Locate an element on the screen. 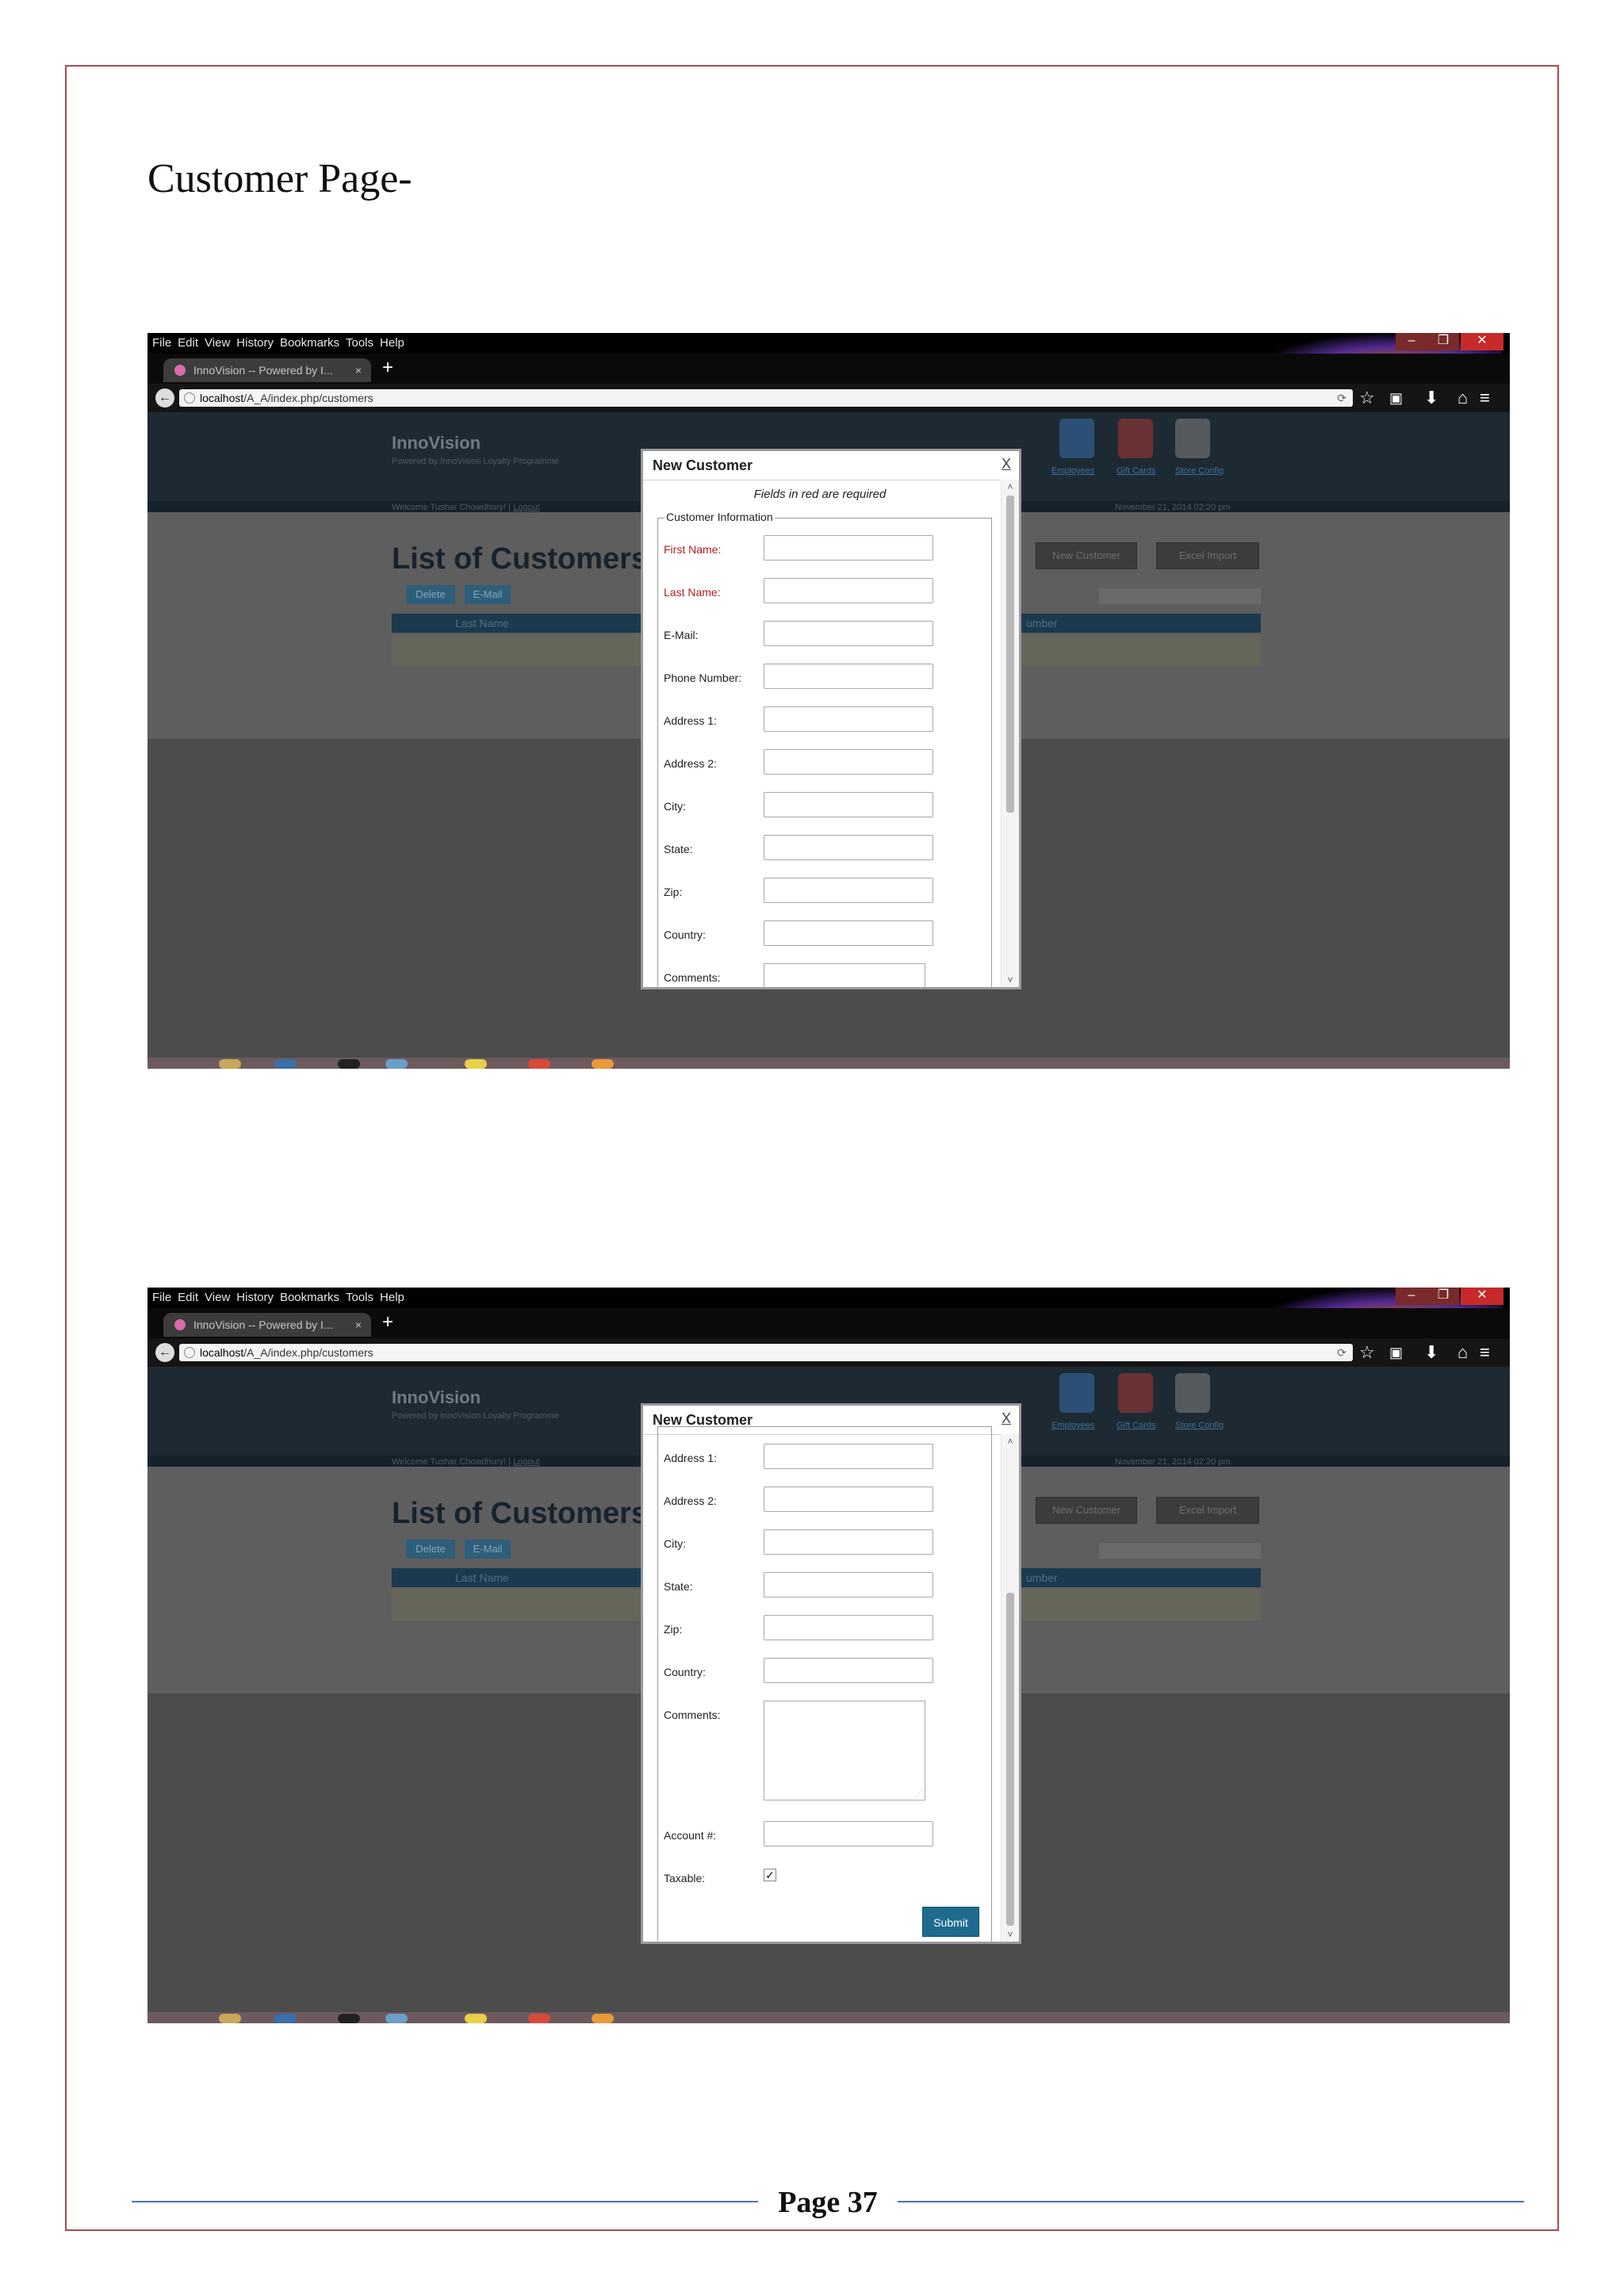 This screenshot has height=2296, width=1624. submit-button: Submit is located at coordinates (951, 1922).